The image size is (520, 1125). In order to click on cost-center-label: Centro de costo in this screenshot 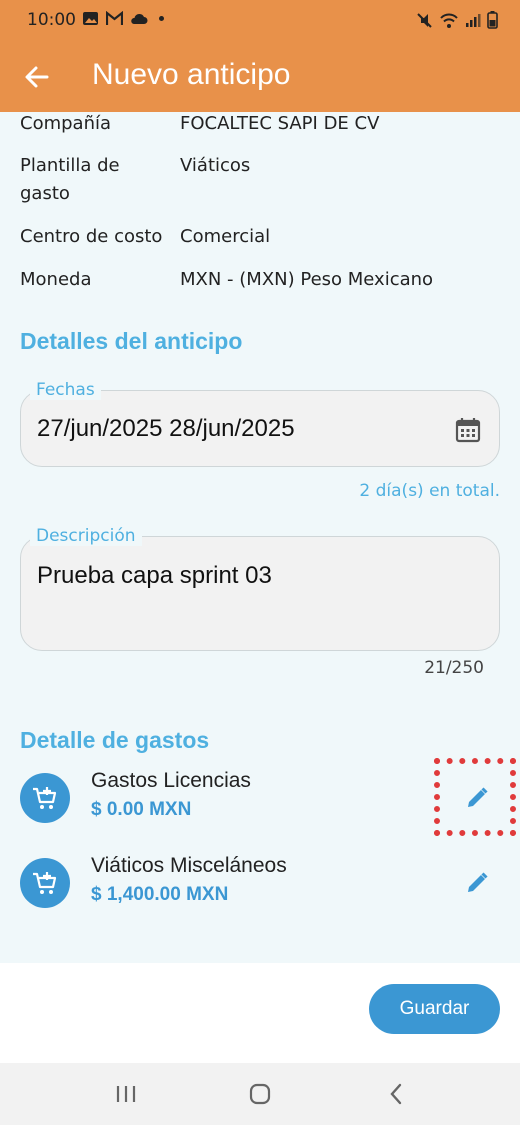, I will do `click(91, 236)`.